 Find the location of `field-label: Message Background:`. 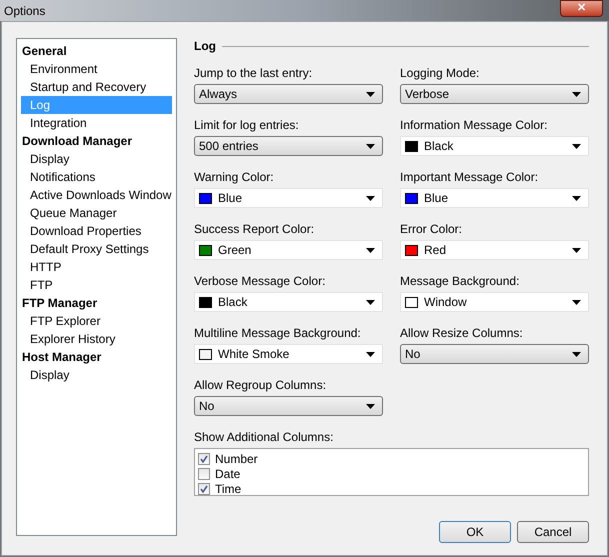

field-label: Message Background: is located at coordinates (460, 281).